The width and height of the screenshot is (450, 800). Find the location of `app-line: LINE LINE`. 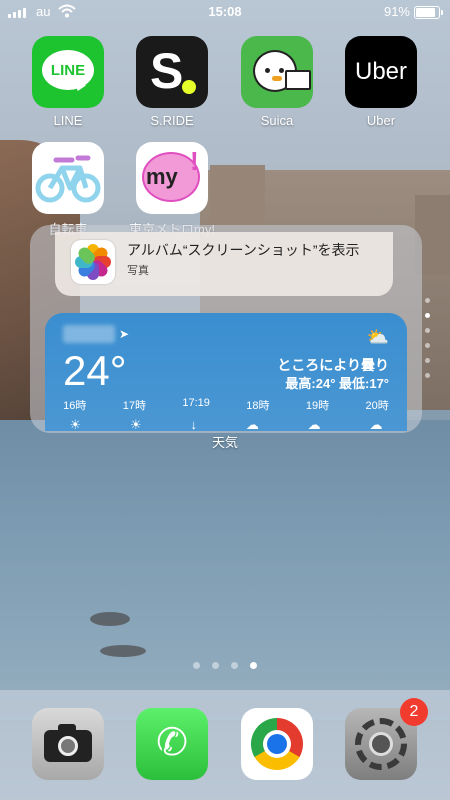

app-line: LINE LINE is located at coordinates (68, 82).